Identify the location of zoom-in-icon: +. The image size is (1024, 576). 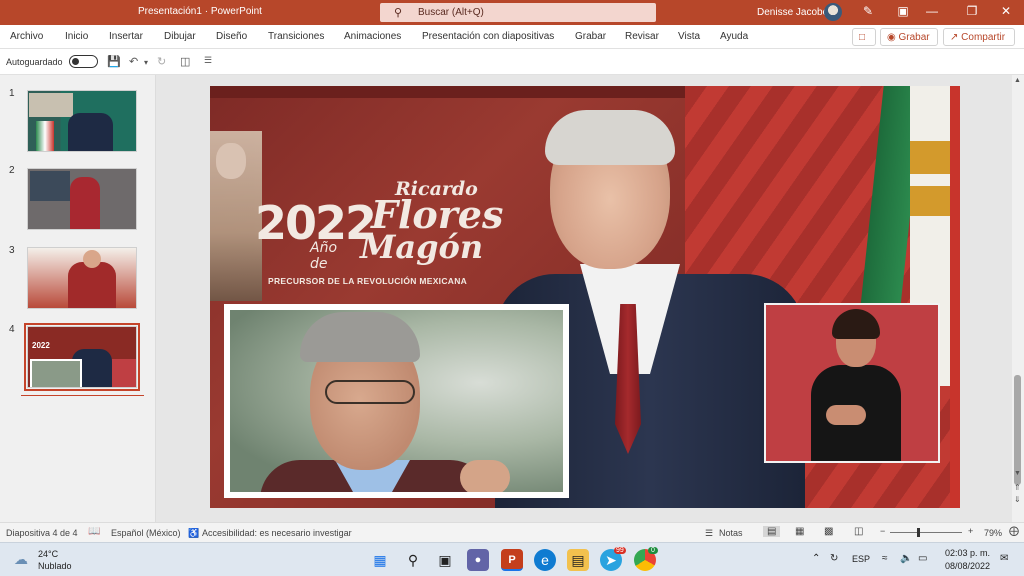
(970, 531).